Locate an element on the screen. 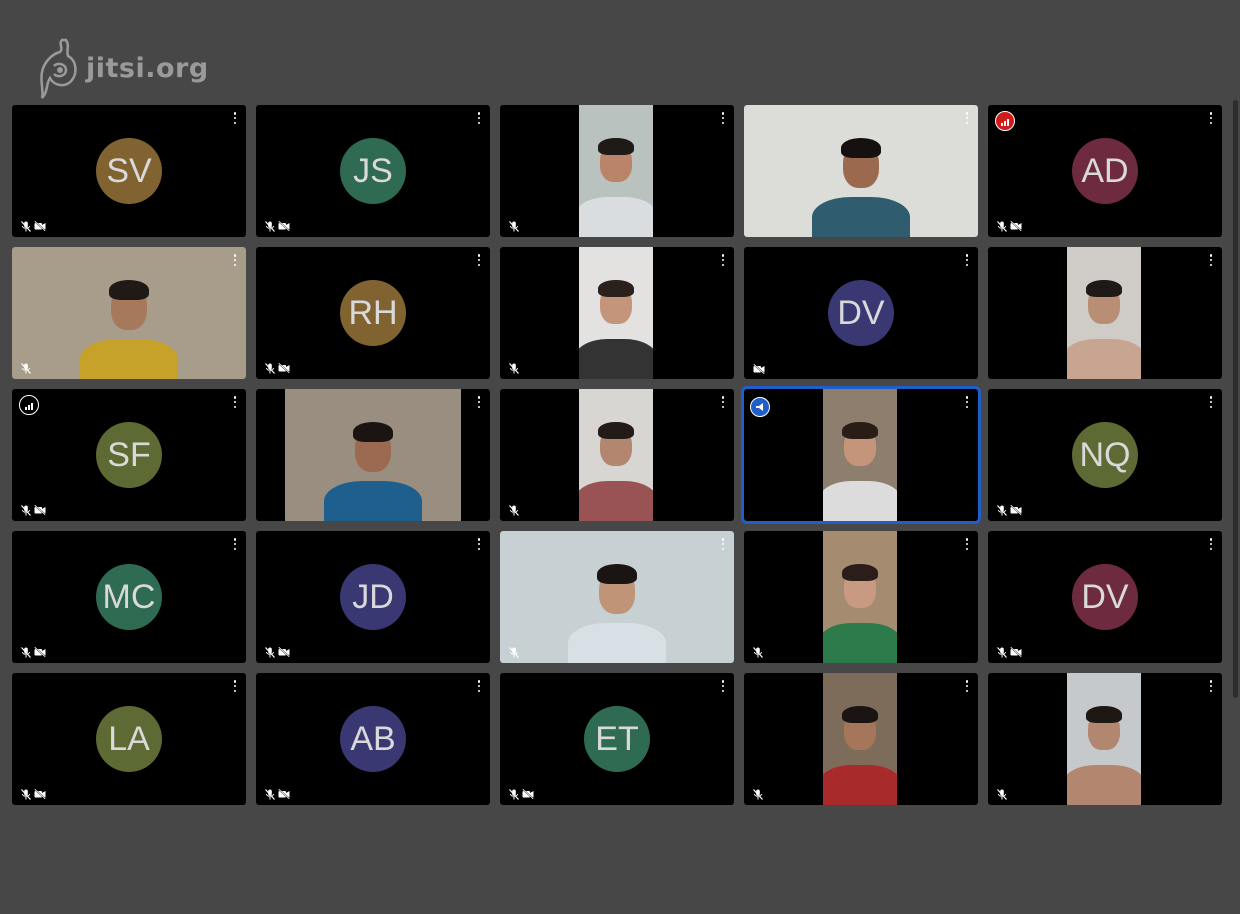 Image resolution: width=1240 pixels, height=914 pixels. participant-tile: SV is located at coordinates (129, 171).